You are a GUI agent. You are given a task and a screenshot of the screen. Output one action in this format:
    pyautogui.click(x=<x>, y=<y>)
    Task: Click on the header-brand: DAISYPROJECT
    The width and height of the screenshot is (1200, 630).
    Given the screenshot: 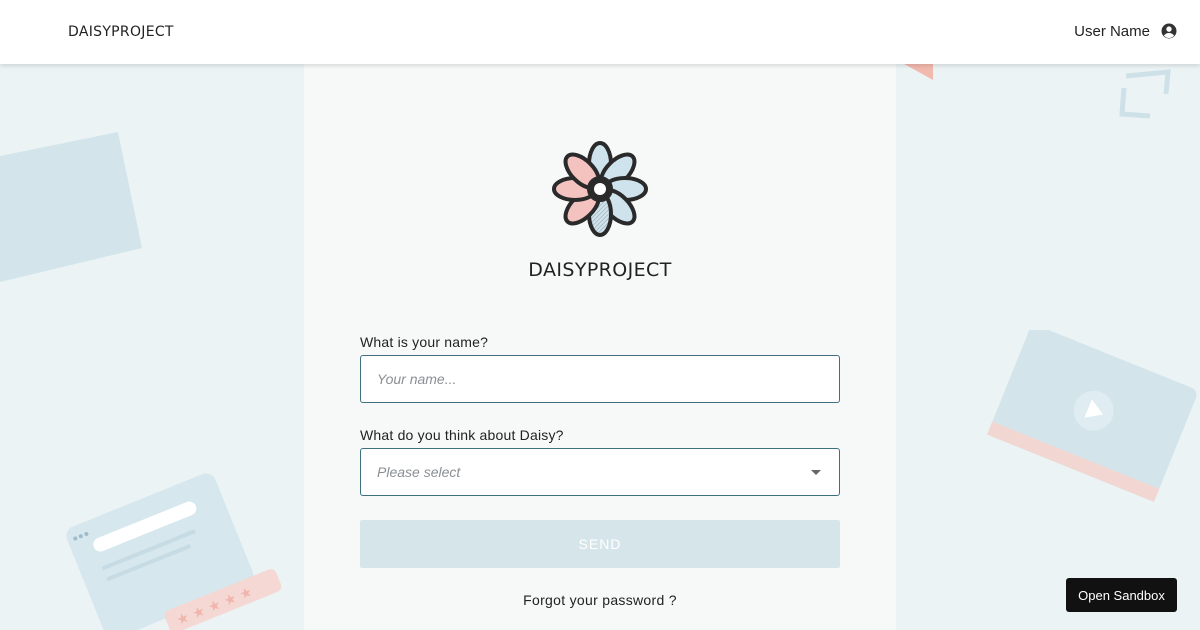 What is the action you would take?
    pyautogui.click(x=121, y=32)
    